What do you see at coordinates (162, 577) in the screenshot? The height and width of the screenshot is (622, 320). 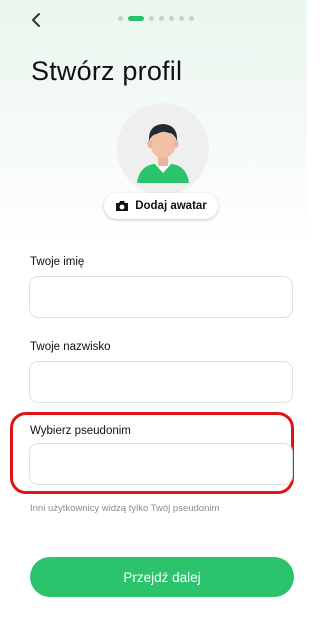 I see `next-button: Przejdź dalej` at bounding box center [162, 577].